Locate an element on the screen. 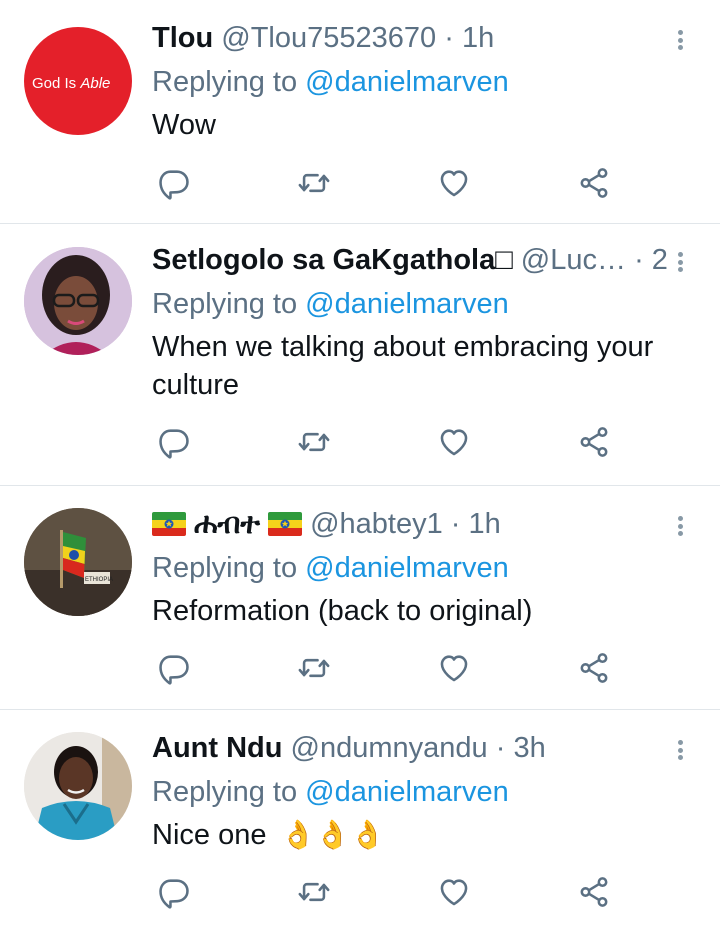  avatar: God Is Able is located at coordinates (78, 81).